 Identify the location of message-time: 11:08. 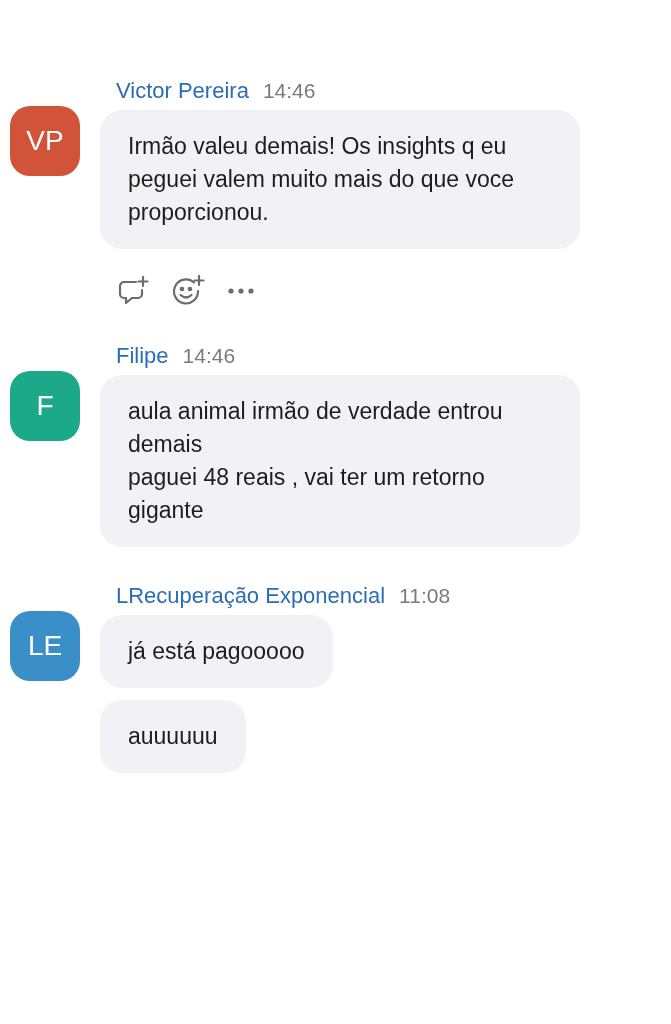
(425, 596).